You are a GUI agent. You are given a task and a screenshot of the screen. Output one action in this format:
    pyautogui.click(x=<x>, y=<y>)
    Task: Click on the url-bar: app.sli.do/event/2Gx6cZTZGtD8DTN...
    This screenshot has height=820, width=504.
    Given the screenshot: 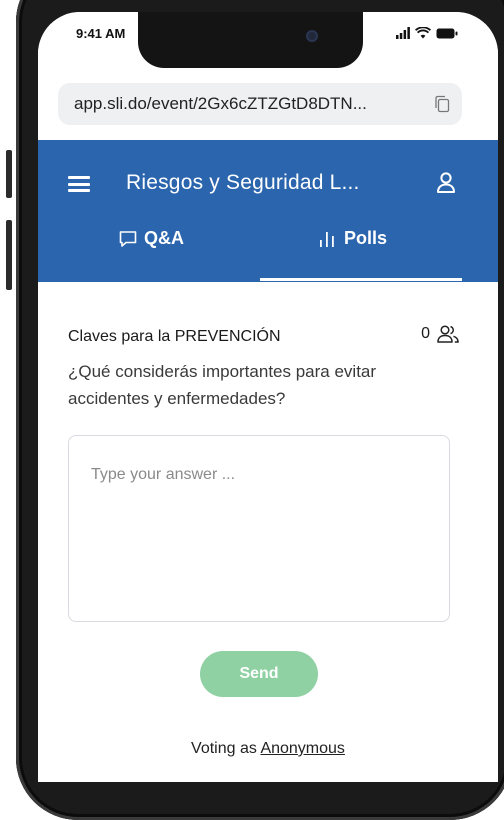 What is the action you would take?
    pyautogui.click(x=260, y=104)
    